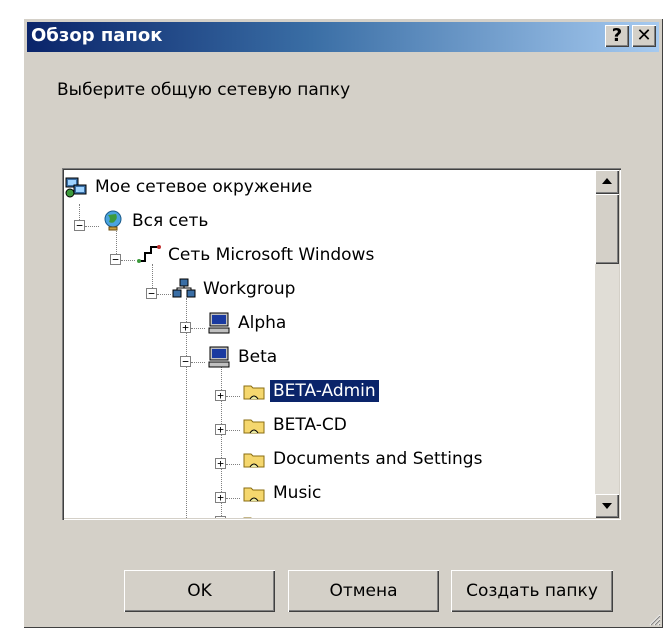 The image size is (663, 628). Describe the element at coordinates (654, 619) in the screenshot. I see `resize-grip-icon` at that location.